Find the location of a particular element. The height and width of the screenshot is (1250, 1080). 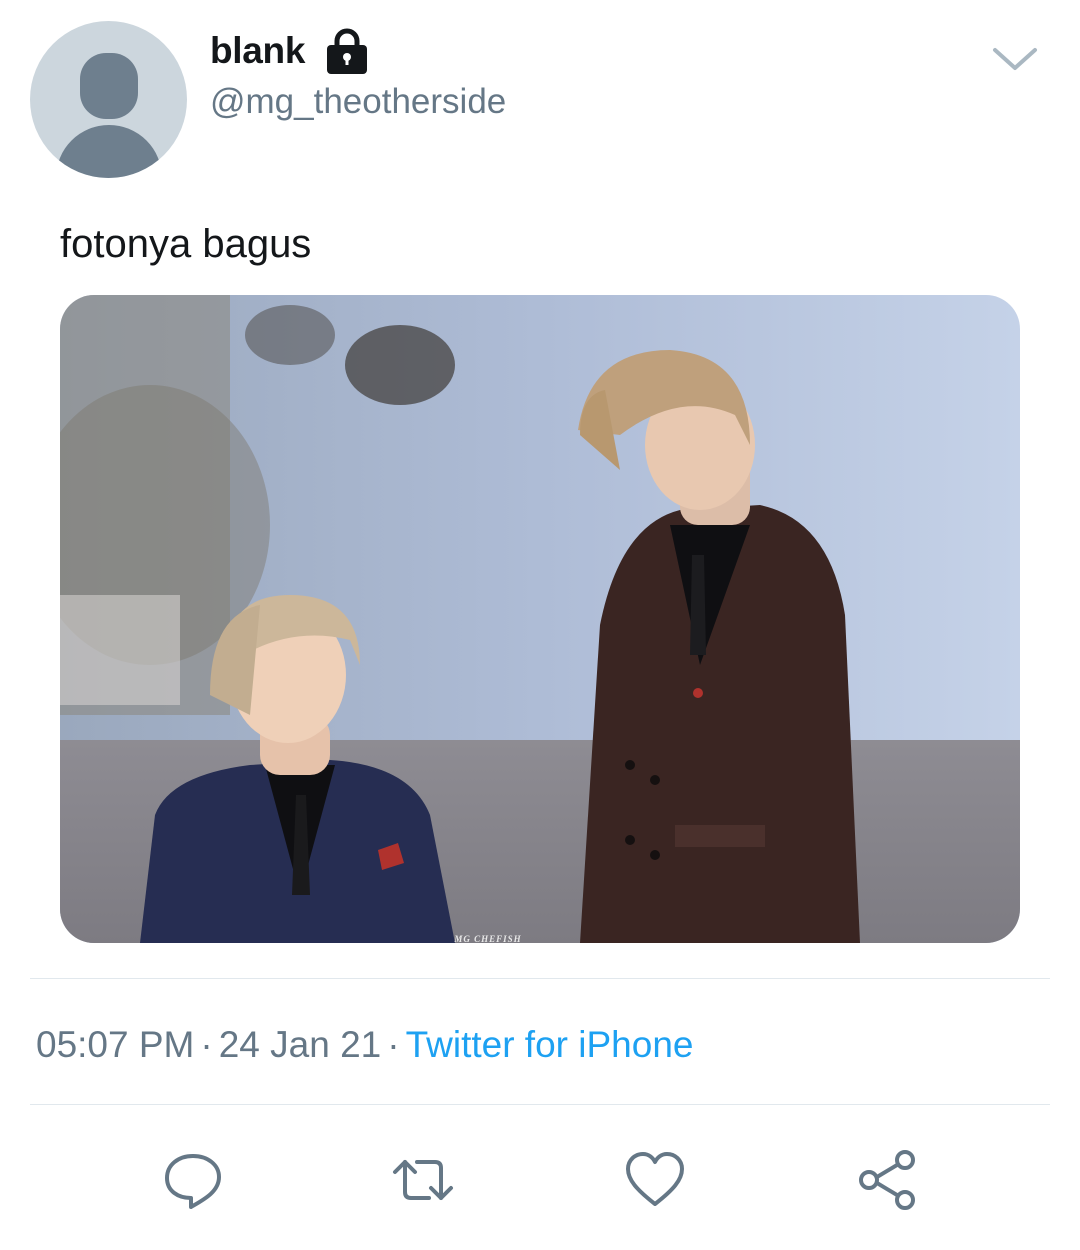

chevron-down-icon is located at coordinates (1015, 58).